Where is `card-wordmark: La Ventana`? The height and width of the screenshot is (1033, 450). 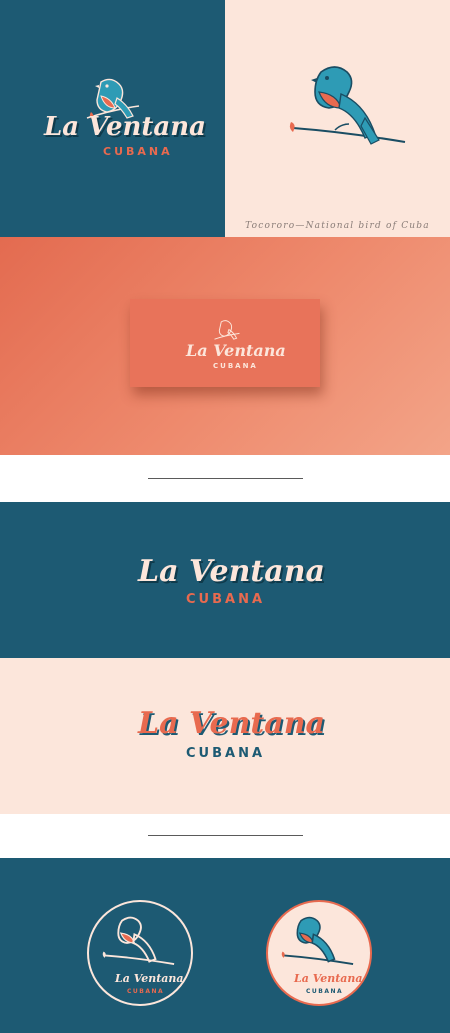
card-wordmark: La Ventana is located at coordinates (236, 350).